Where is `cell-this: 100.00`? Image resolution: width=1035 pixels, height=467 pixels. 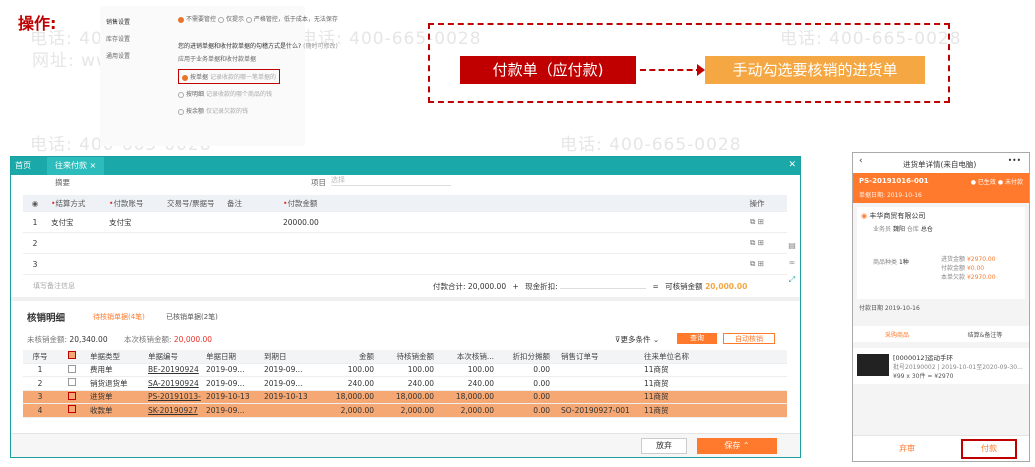 cell-this: 100.00 is located at coordinates (467, 369).